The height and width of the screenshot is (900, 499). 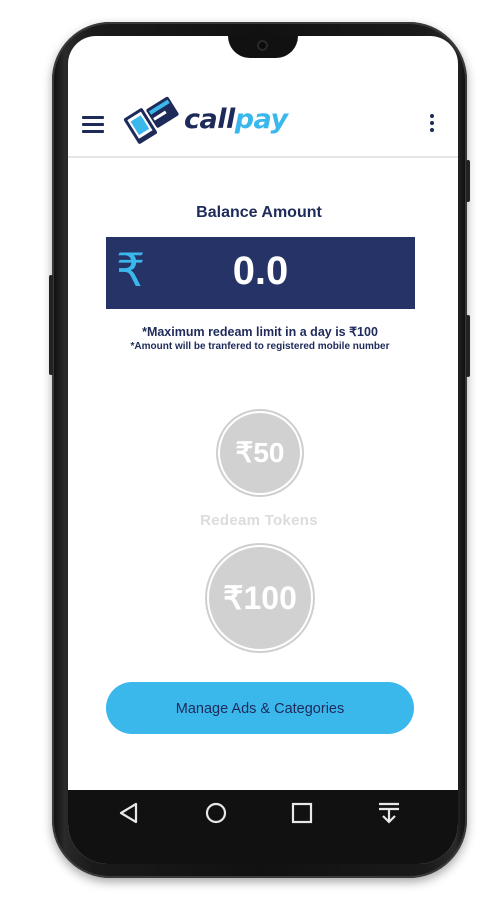 I want to click on redeem-tokens-label: Redeam Tokens, so click(x=259, y=520).